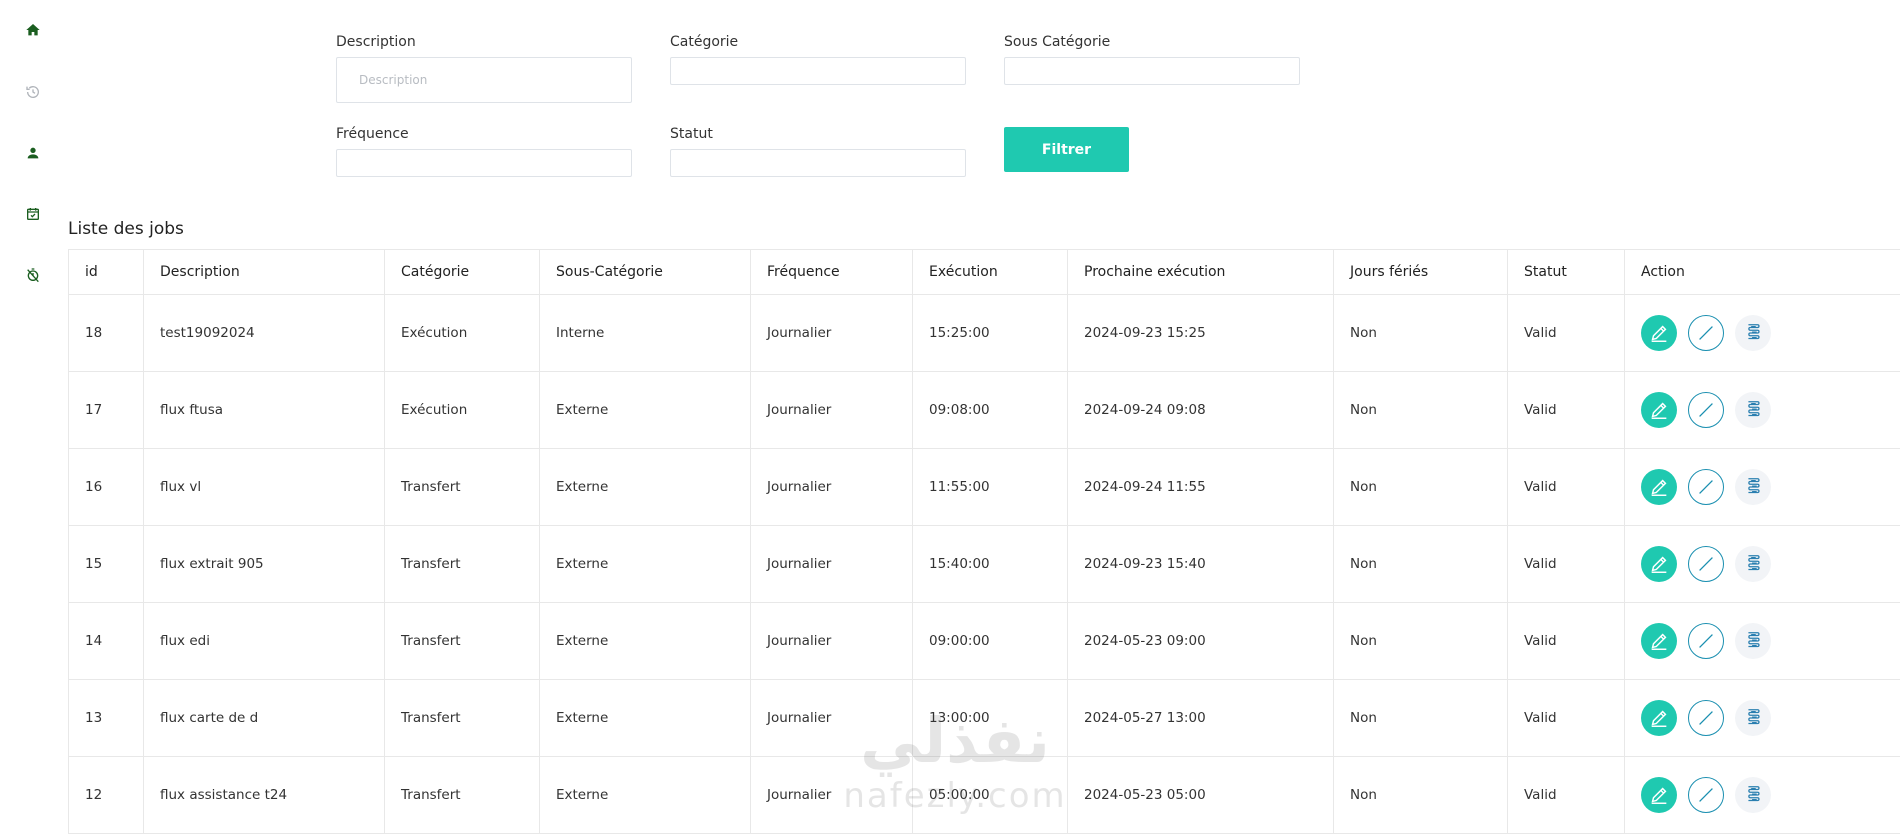 This screenshot has width=1900, height=834. What do you see at coordinates (264, 487) in the screenshot?
I see `cell-description: flux vl` at bounding box center [264, 487].